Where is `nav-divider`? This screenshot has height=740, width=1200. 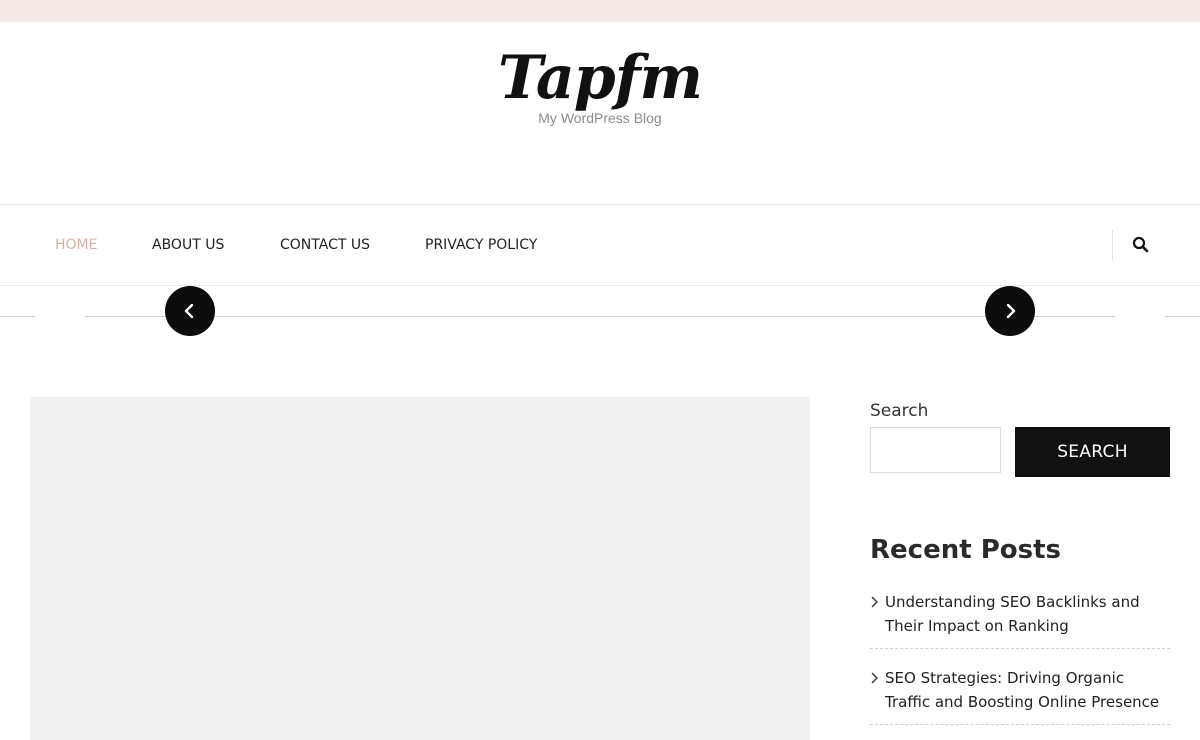 nav-divider is located at coordinates (1112, 245).